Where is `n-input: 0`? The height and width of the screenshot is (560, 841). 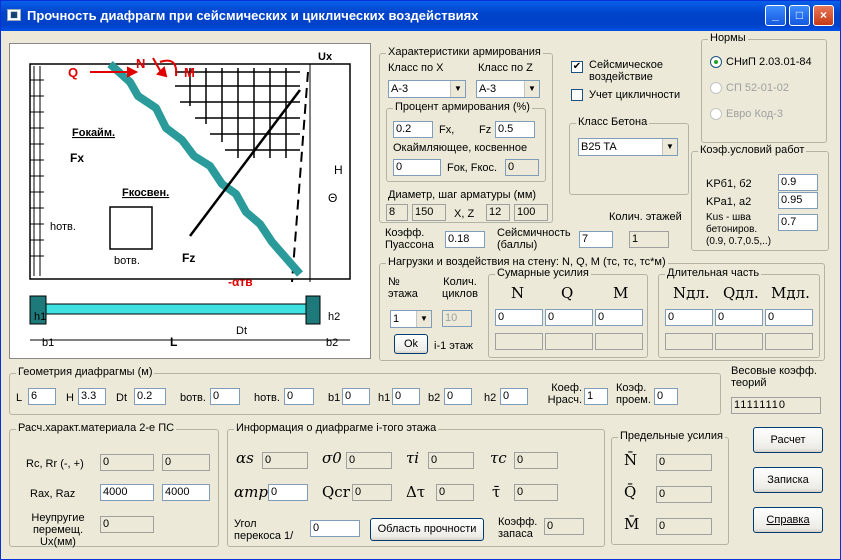 n-input: 0 is located at coordinates (519, 317).